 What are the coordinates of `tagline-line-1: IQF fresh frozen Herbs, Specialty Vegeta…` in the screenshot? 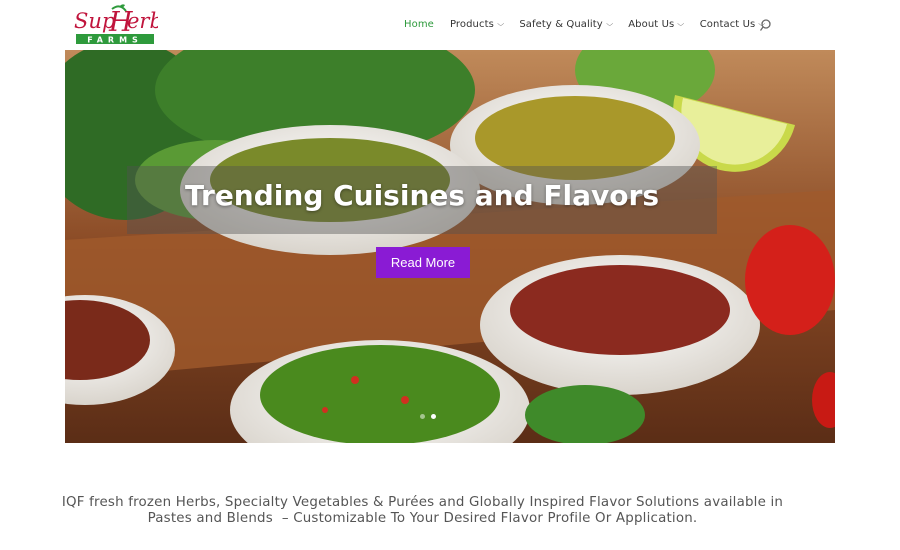 It's located at (422, 502).